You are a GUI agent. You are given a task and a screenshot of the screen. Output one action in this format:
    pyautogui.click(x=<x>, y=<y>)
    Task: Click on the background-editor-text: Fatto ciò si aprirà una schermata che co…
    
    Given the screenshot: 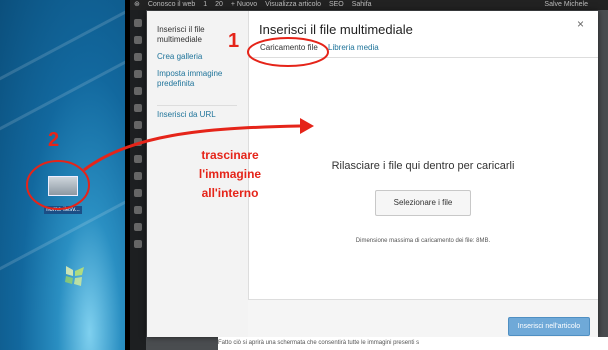 What is the action you would take?
    pyautogui.click(x=413, y=343)
    